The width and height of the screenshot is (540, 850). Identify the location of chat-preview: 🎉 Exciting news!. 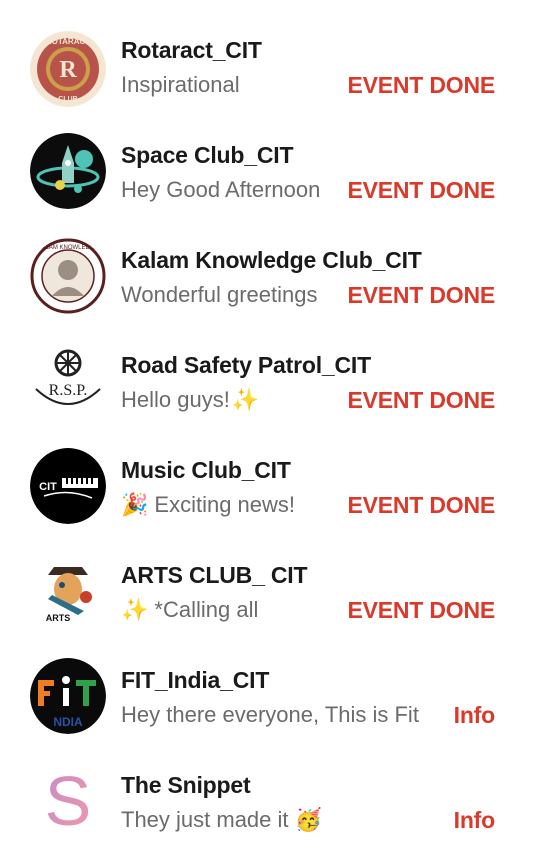
(208, 505).